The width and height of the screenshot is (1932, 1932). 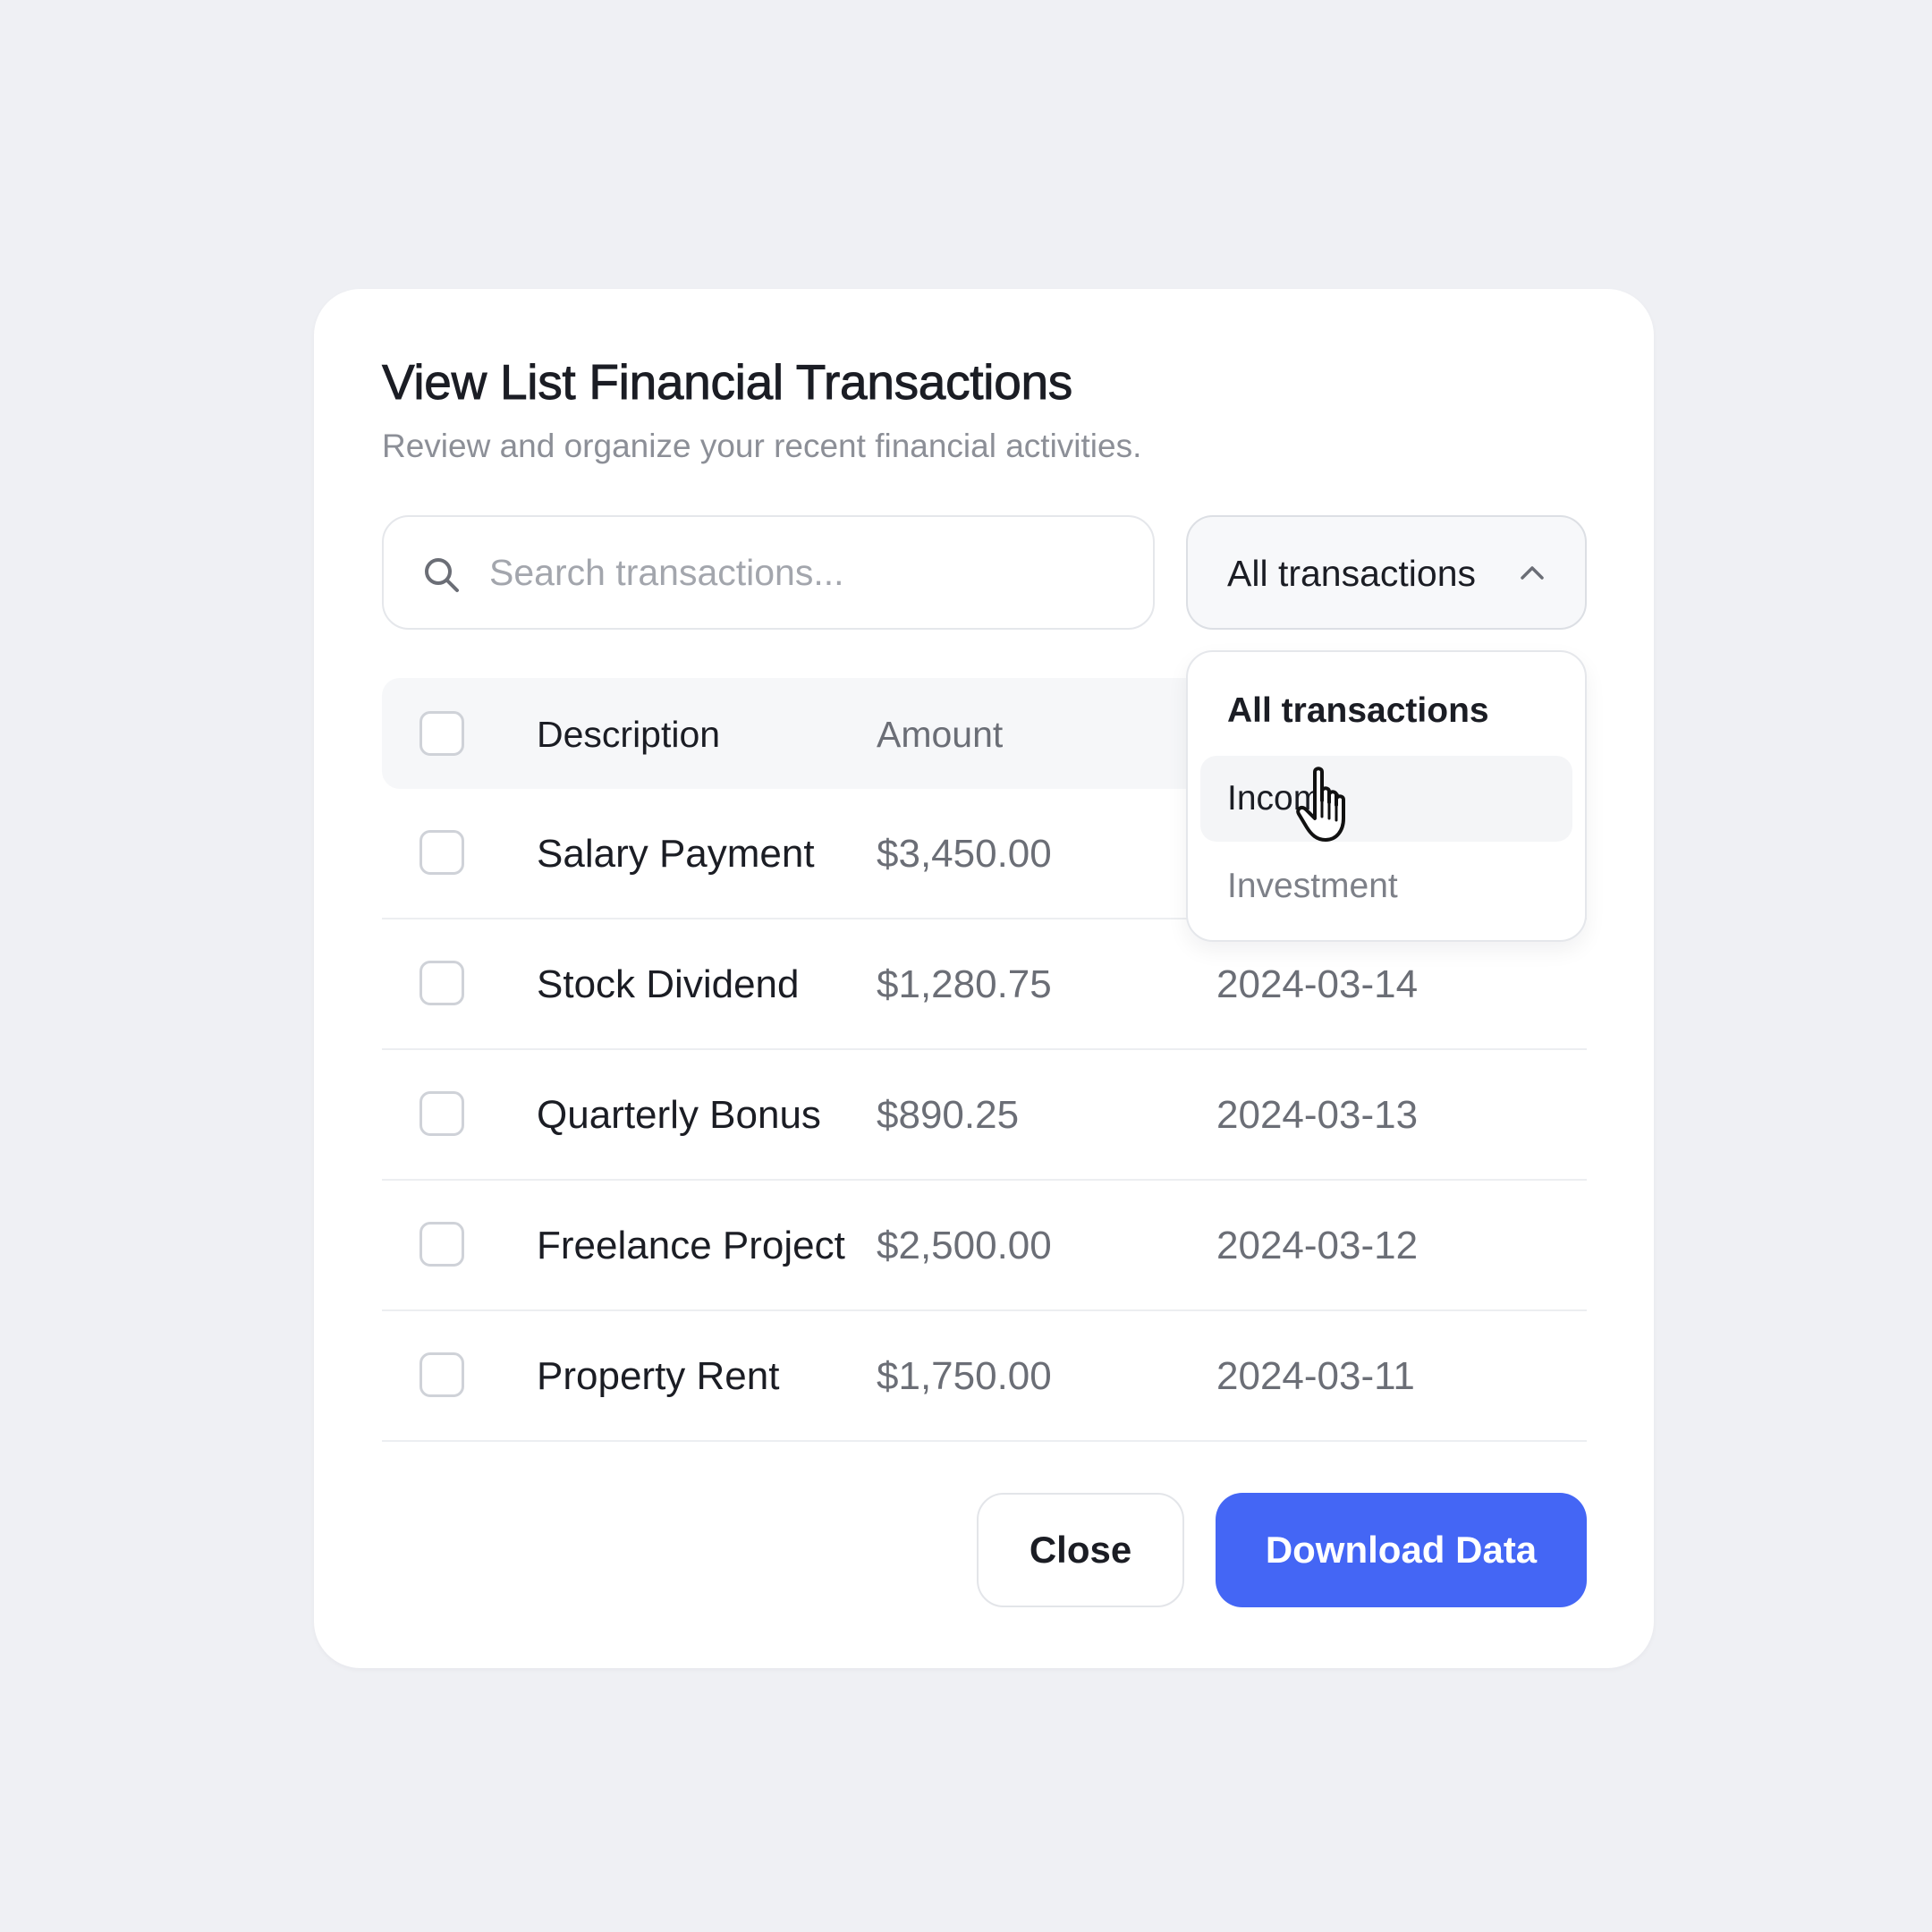 What do you see at coordinates (964, 1376) in the screenshot?
I see `amount-cell: $1,750.00` at bounding box center [964, 1376].